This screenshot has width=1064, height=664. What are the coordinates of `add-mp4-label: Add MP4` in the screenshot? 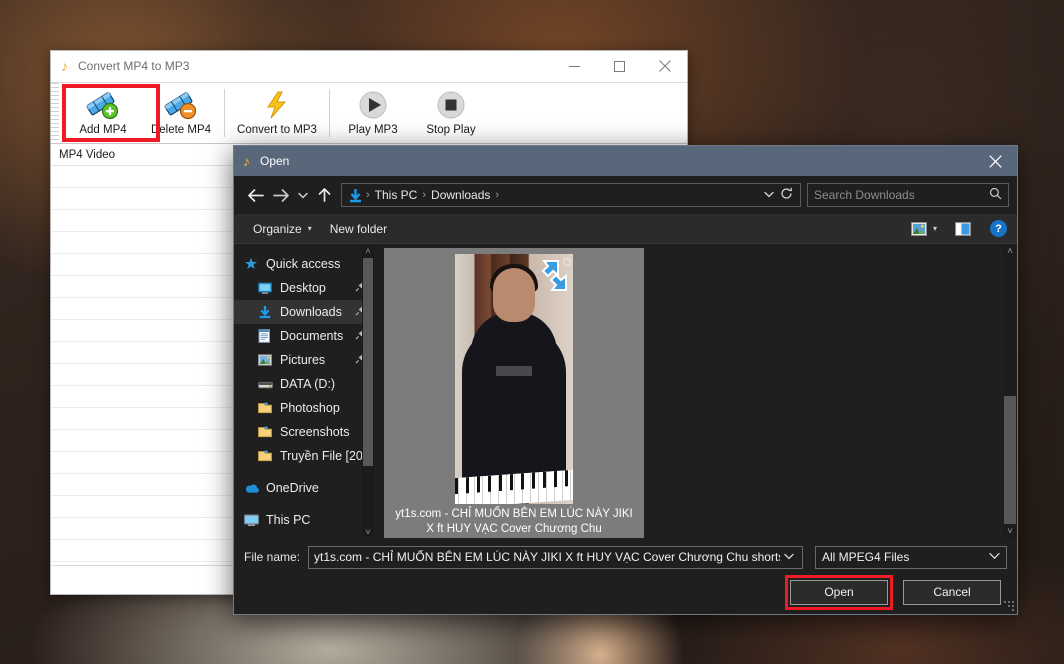 It's located at (103, 130).